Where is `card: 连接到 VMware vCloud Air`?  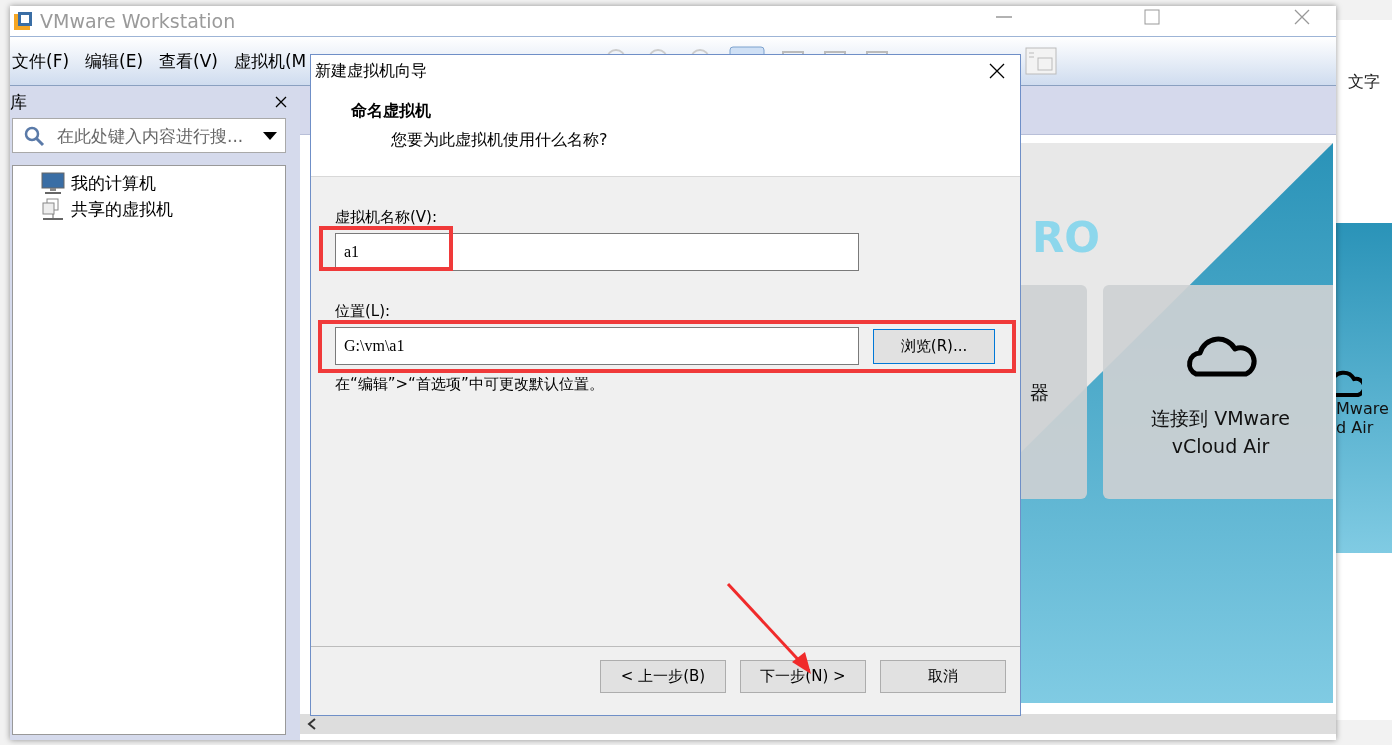 card: 连接到 VMware vCloud Air is located at coordinates (1218, 392).